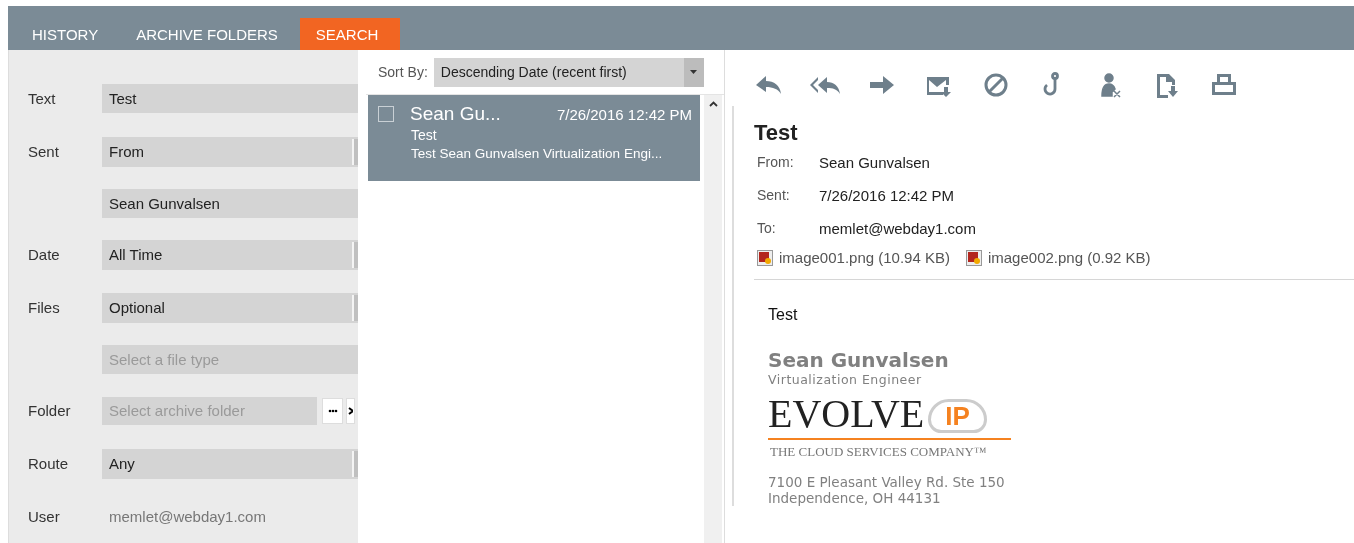 The height and width of the screenshot is (543, 1354). What do you see at coordinates (44, 516) in the screenshot?
I see `field-label: User` at bounding box center [44, 516].